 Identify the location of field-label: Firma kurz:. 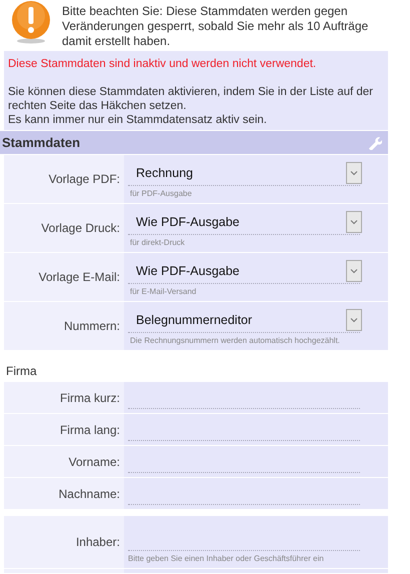
(64, 397).